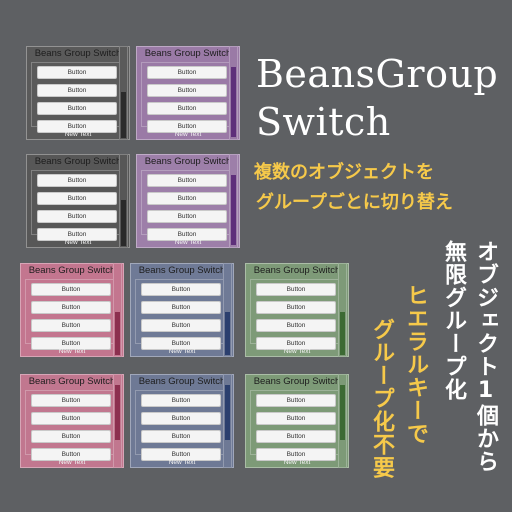  What do you see at coordinates (377, 98) in the screenshot?
I see `product-title: BeansGroup Switch` at bounding box center [377, 98].